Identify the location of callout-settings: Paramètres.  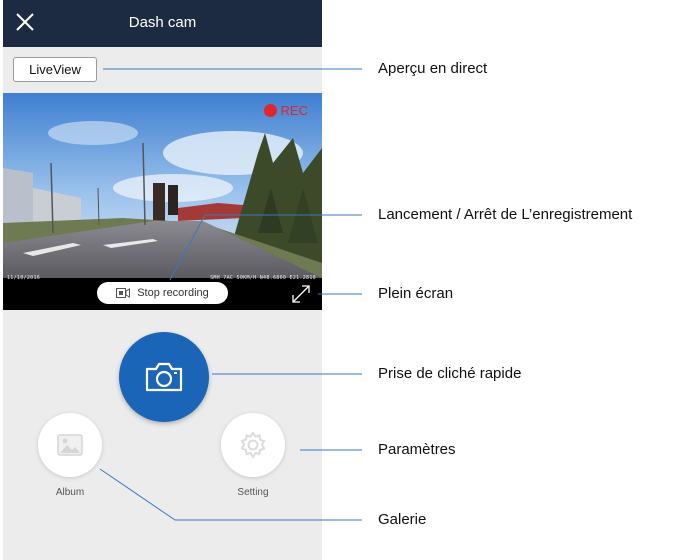
(417, 449).